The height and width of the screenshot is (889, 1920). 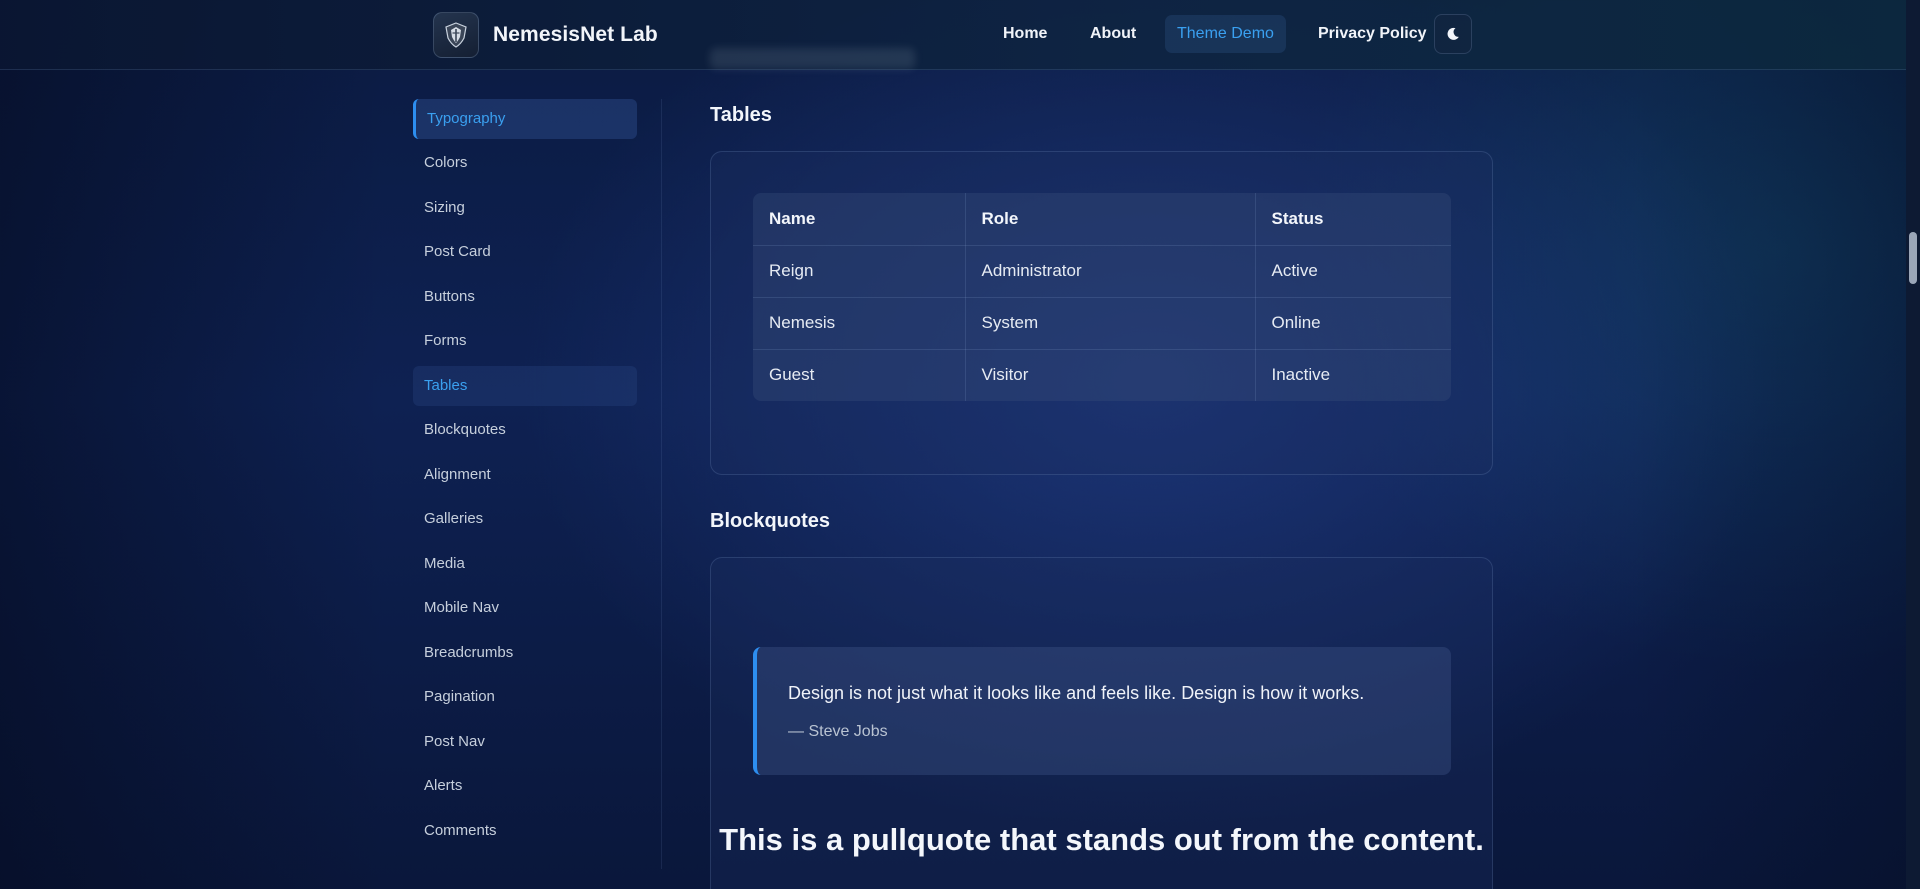 What do you see at coordinates (525, 608) in the screenshot?
I see `sidebar-item-mobile-nav: Mobile Nav` at bounding box center [525, 608].